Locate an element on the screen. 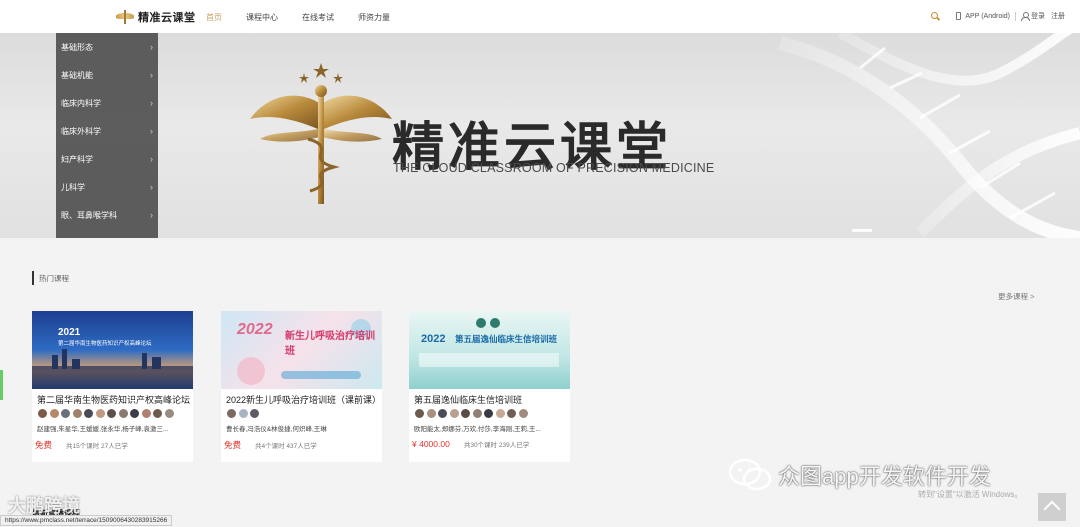  category-item: 妇产科学 › is located at coordinates (107, 159).